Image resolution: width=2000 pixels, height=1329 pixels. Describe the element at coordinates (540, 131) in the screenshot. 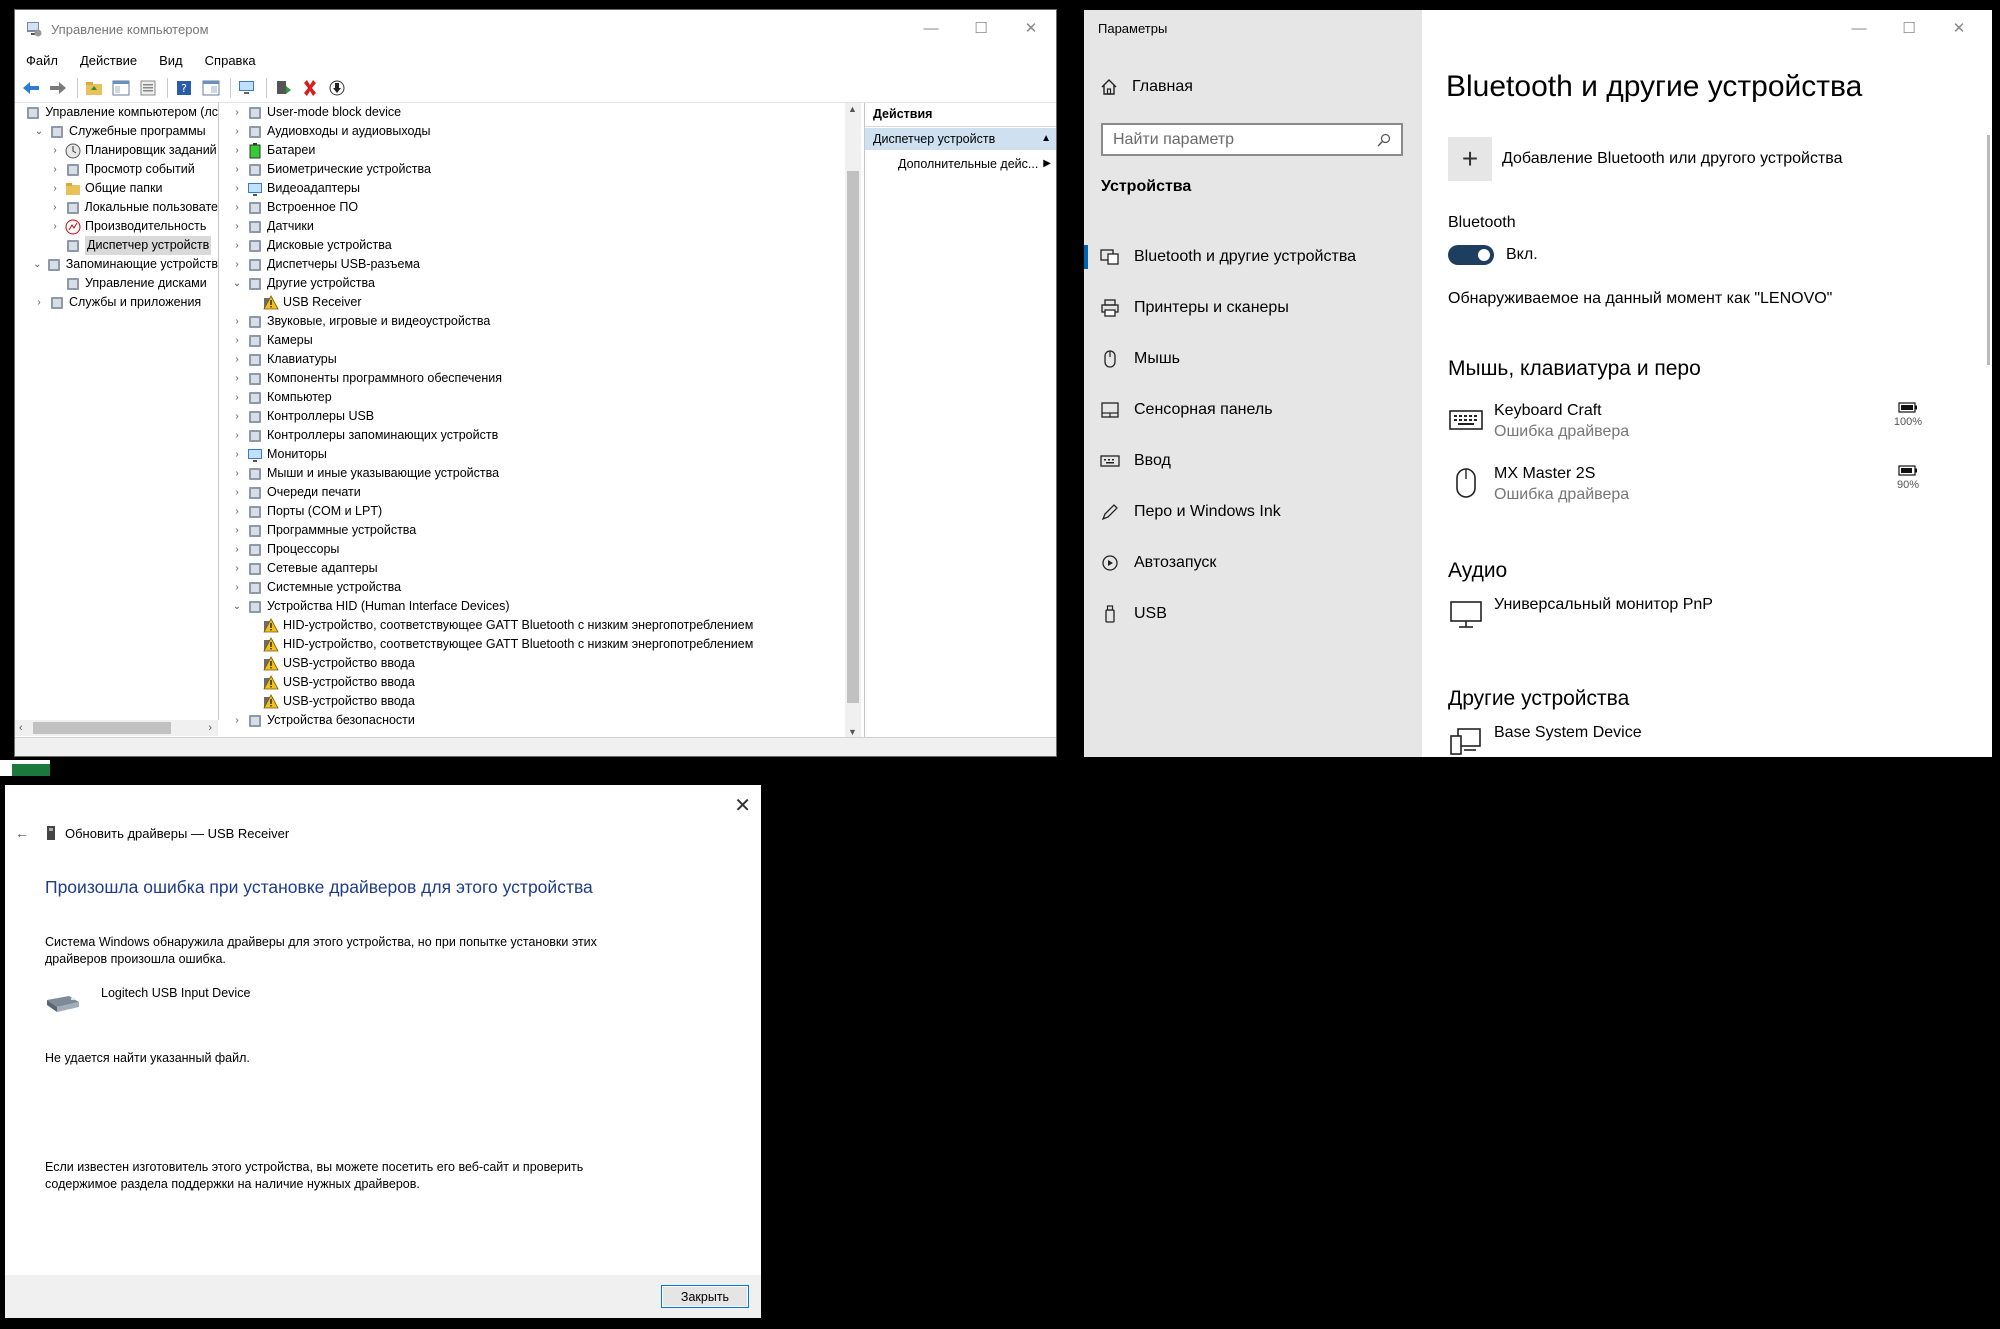

I see `tree-row: › Аудиовходы и аудиовыходы` at that location.